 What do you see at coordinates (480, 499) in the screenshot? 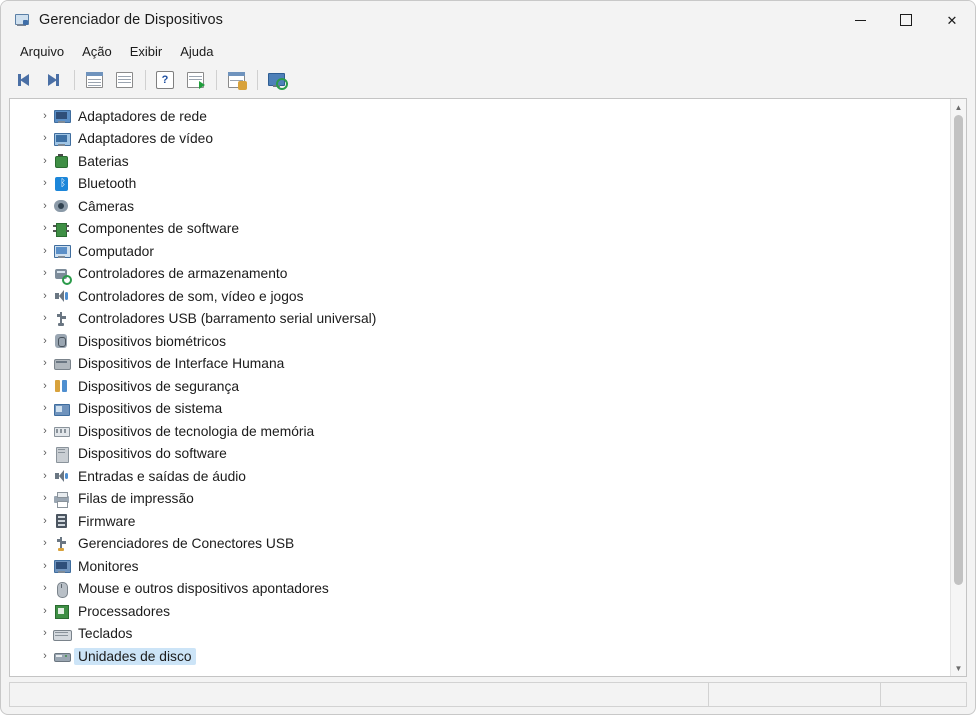
I see `tree-node: › Filas de impressão` at bounding box center [480, 499].